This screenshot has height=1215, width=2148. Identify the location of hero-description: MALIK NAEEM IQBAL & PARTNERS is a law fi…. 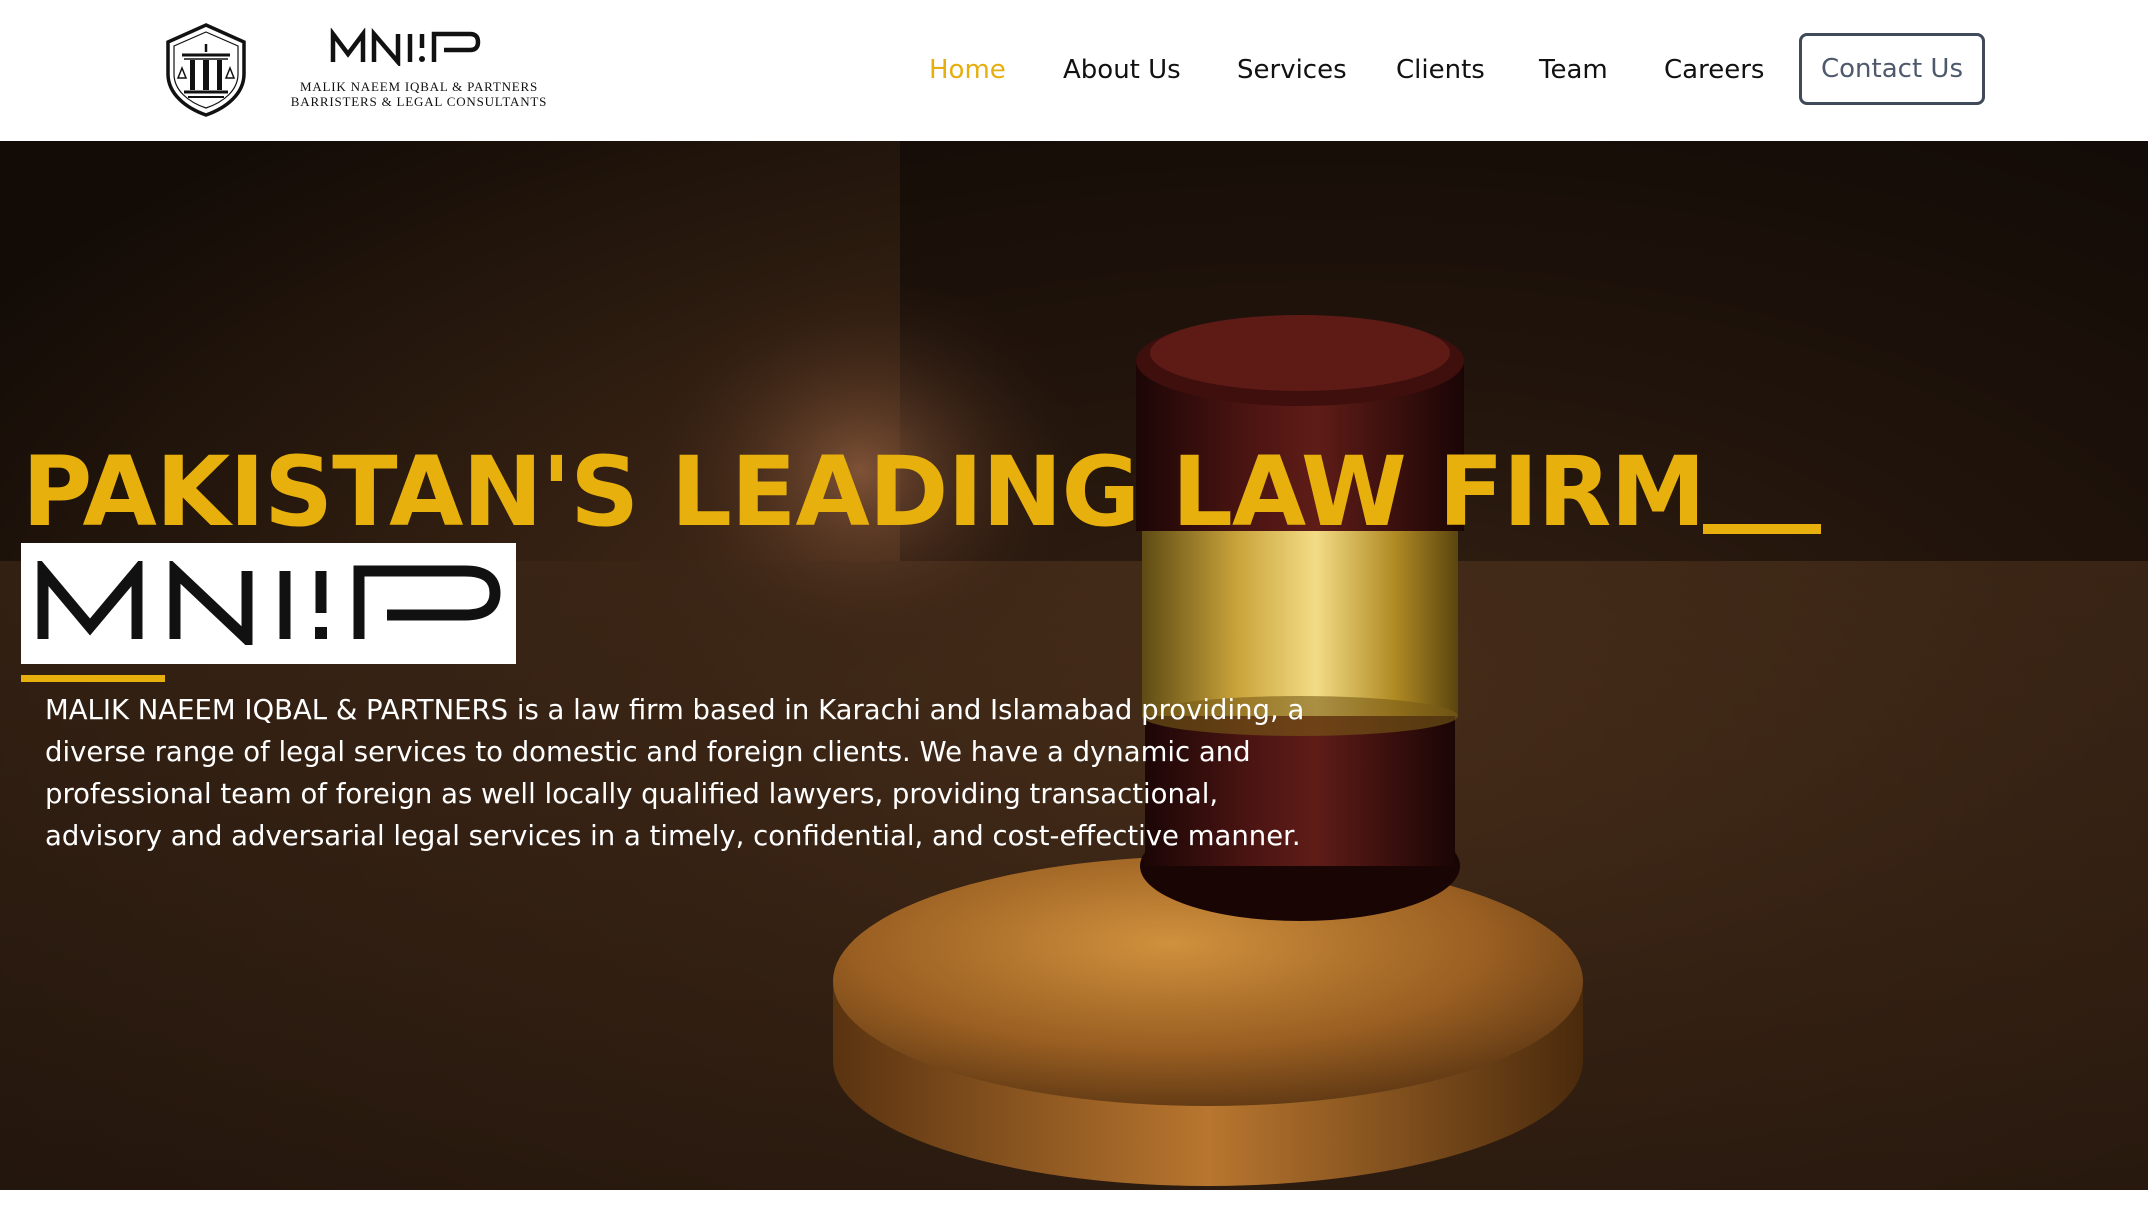
(675, 773).